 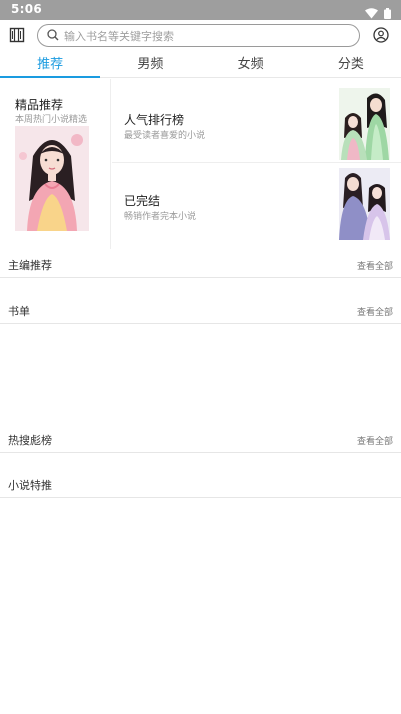 I want to click on section-booklist: 书单 查看全部, so click(x=200, y=310).